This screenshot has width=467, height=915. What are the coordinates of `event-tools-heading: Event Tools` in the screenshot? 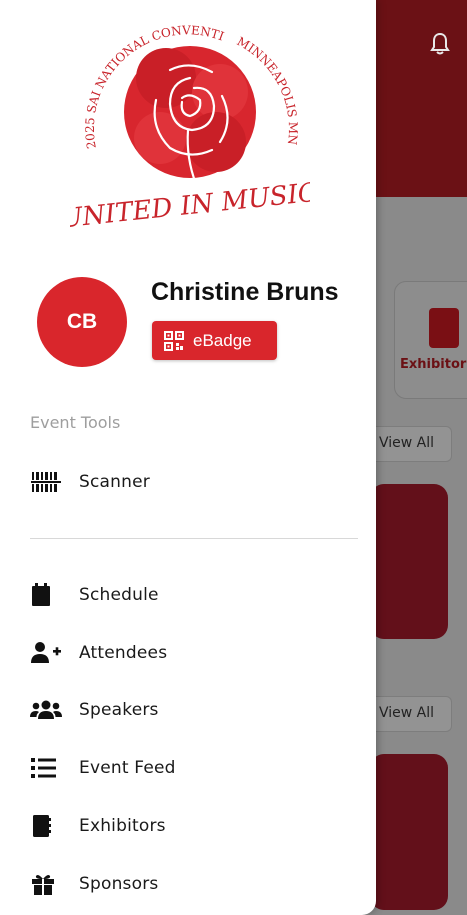 It's located at (75, 422).